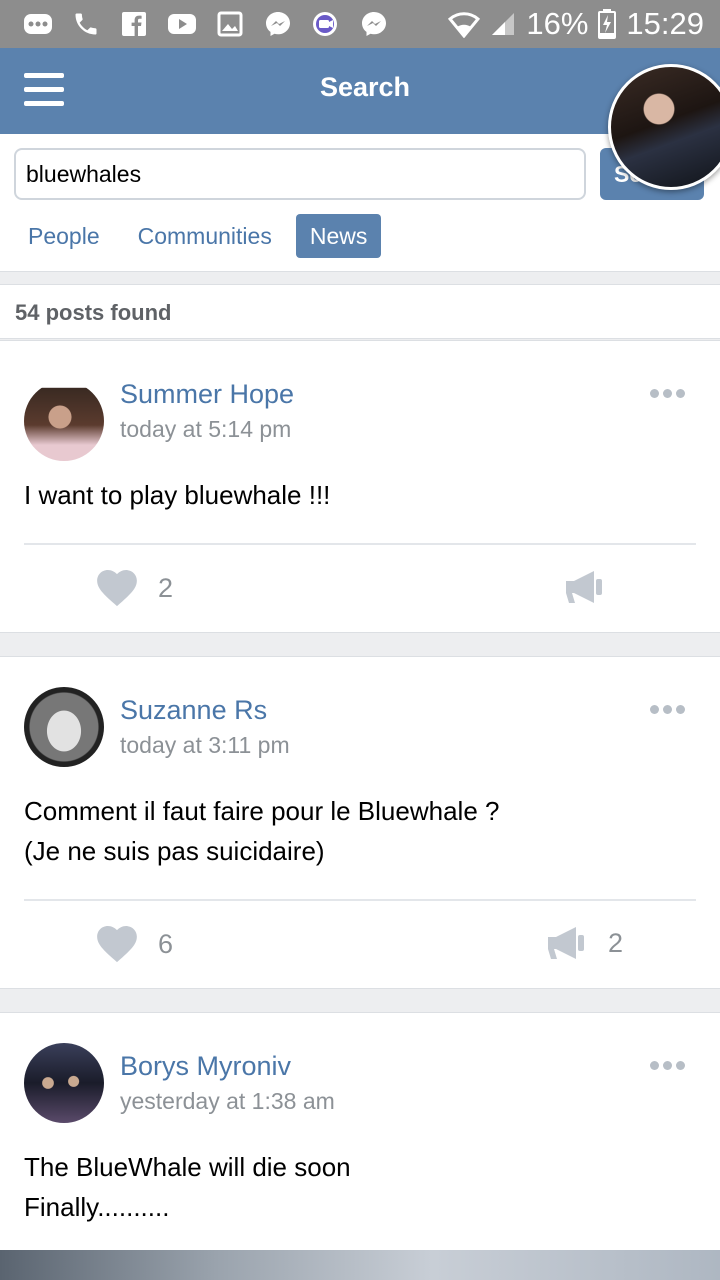 The image size is (720, 1280). What do you see at coordinates (205, 745) in the screenshot?
I see `post-time: today at 3:11 pm` at bounding box center [205, 745].